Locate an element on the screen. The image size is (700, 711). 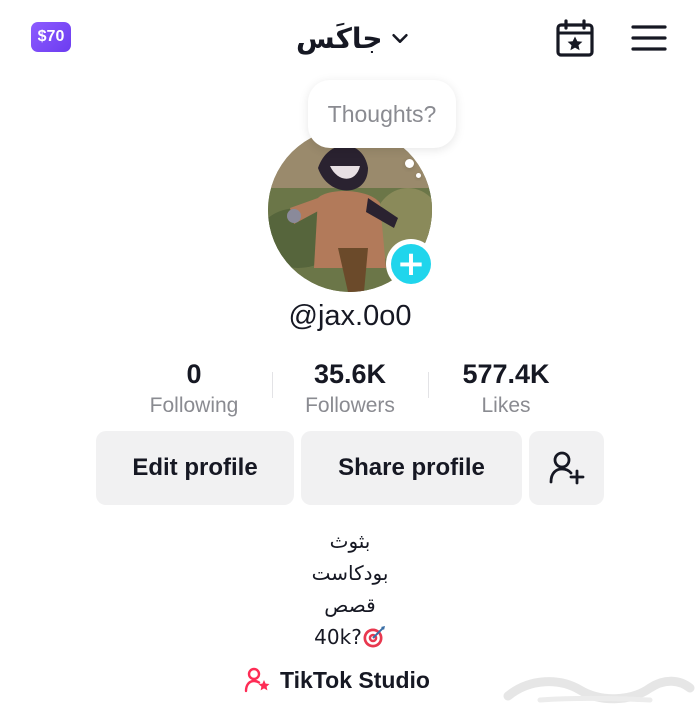
username: @jax.0o0 is located at coordinates (350, 316).